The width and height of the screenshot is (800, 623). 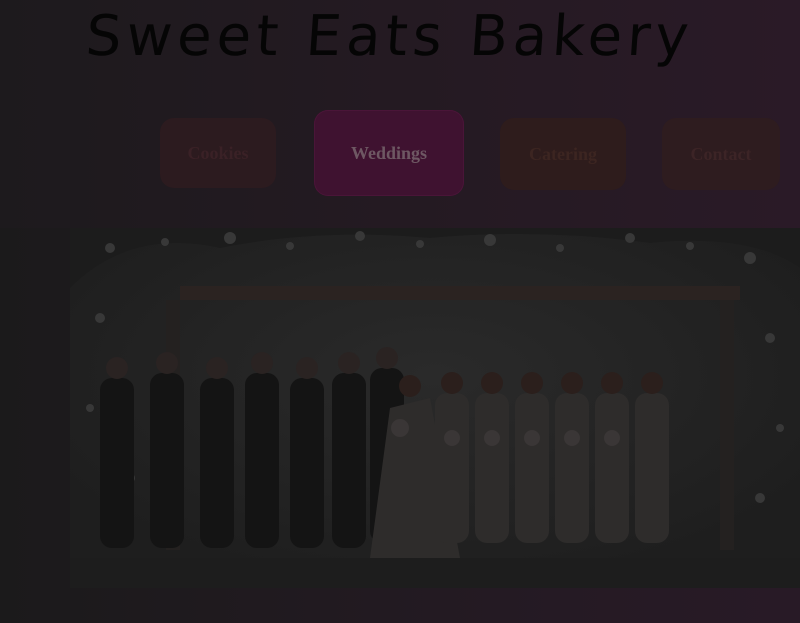 What do you see at coordinates (721, 154) in the screenshot?
I see `nav-contact-button: Contact` at bounding box center [721, 154].